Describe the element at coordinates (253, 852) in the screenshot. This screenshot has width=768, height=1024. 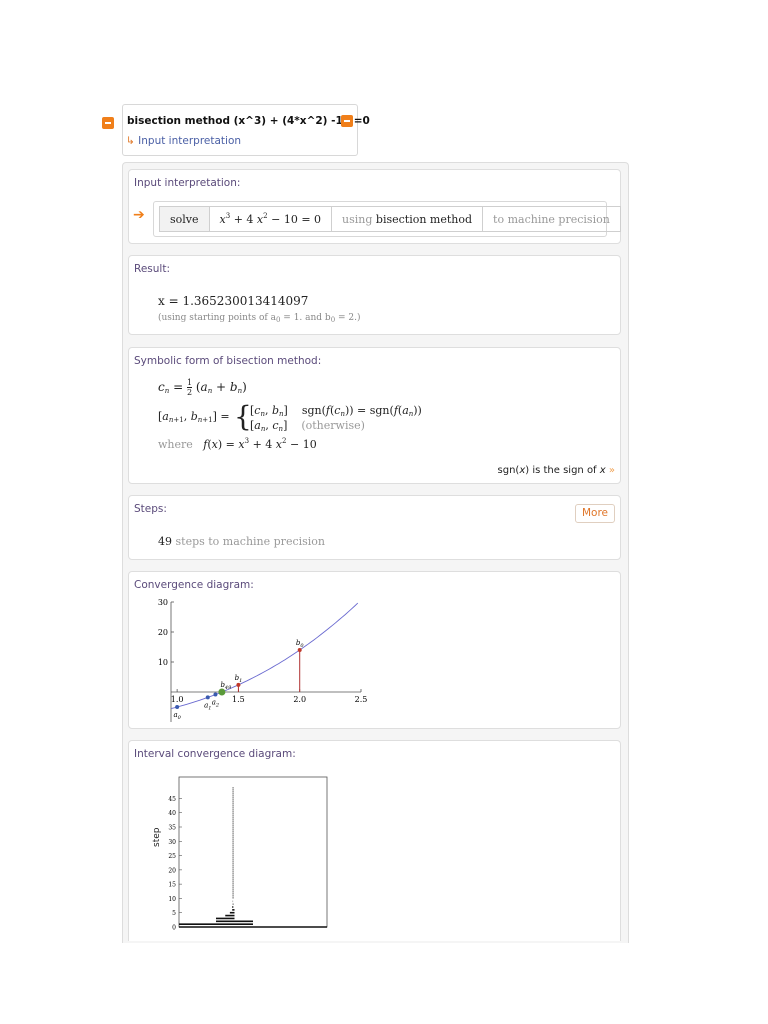
I see `plot-frame` at that location.